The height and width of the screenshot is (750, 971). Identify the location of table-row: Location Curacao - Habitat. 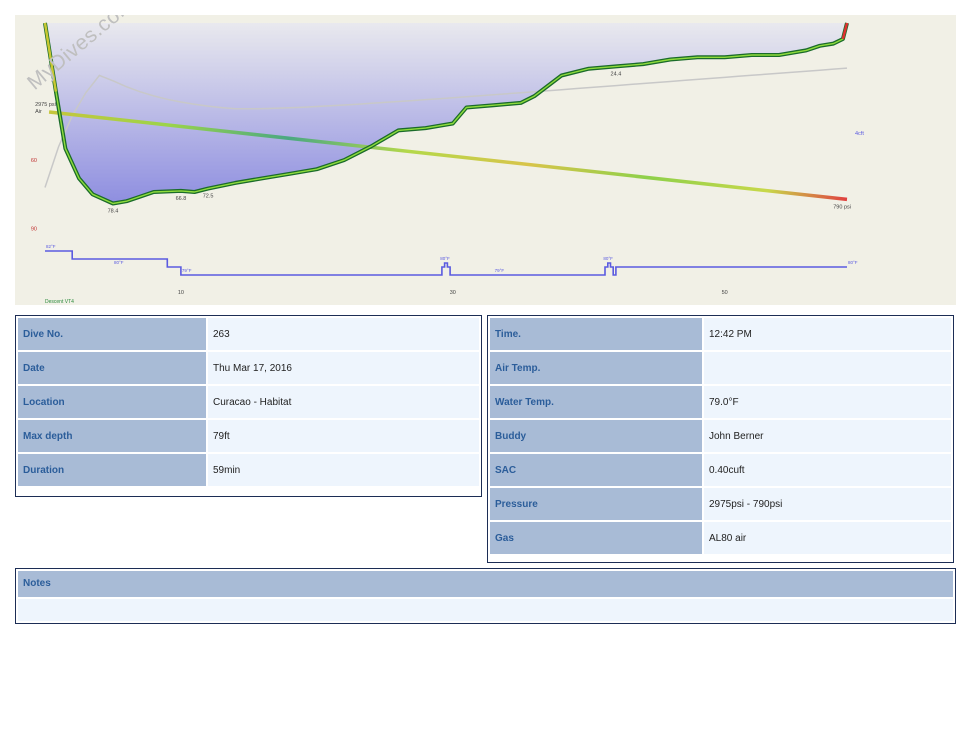
(248, 402).